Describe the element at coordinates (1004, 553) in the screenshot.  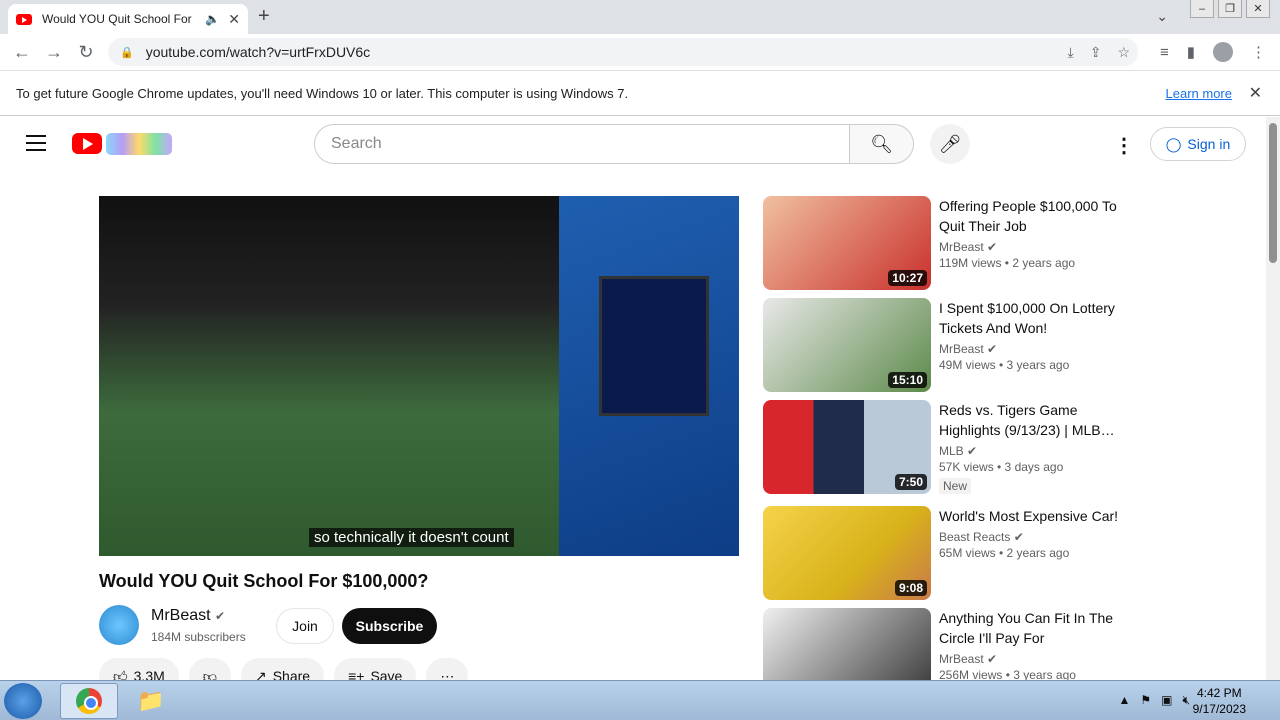
I see `recommendation-meta: 65M views • 2 years ago` at that location.